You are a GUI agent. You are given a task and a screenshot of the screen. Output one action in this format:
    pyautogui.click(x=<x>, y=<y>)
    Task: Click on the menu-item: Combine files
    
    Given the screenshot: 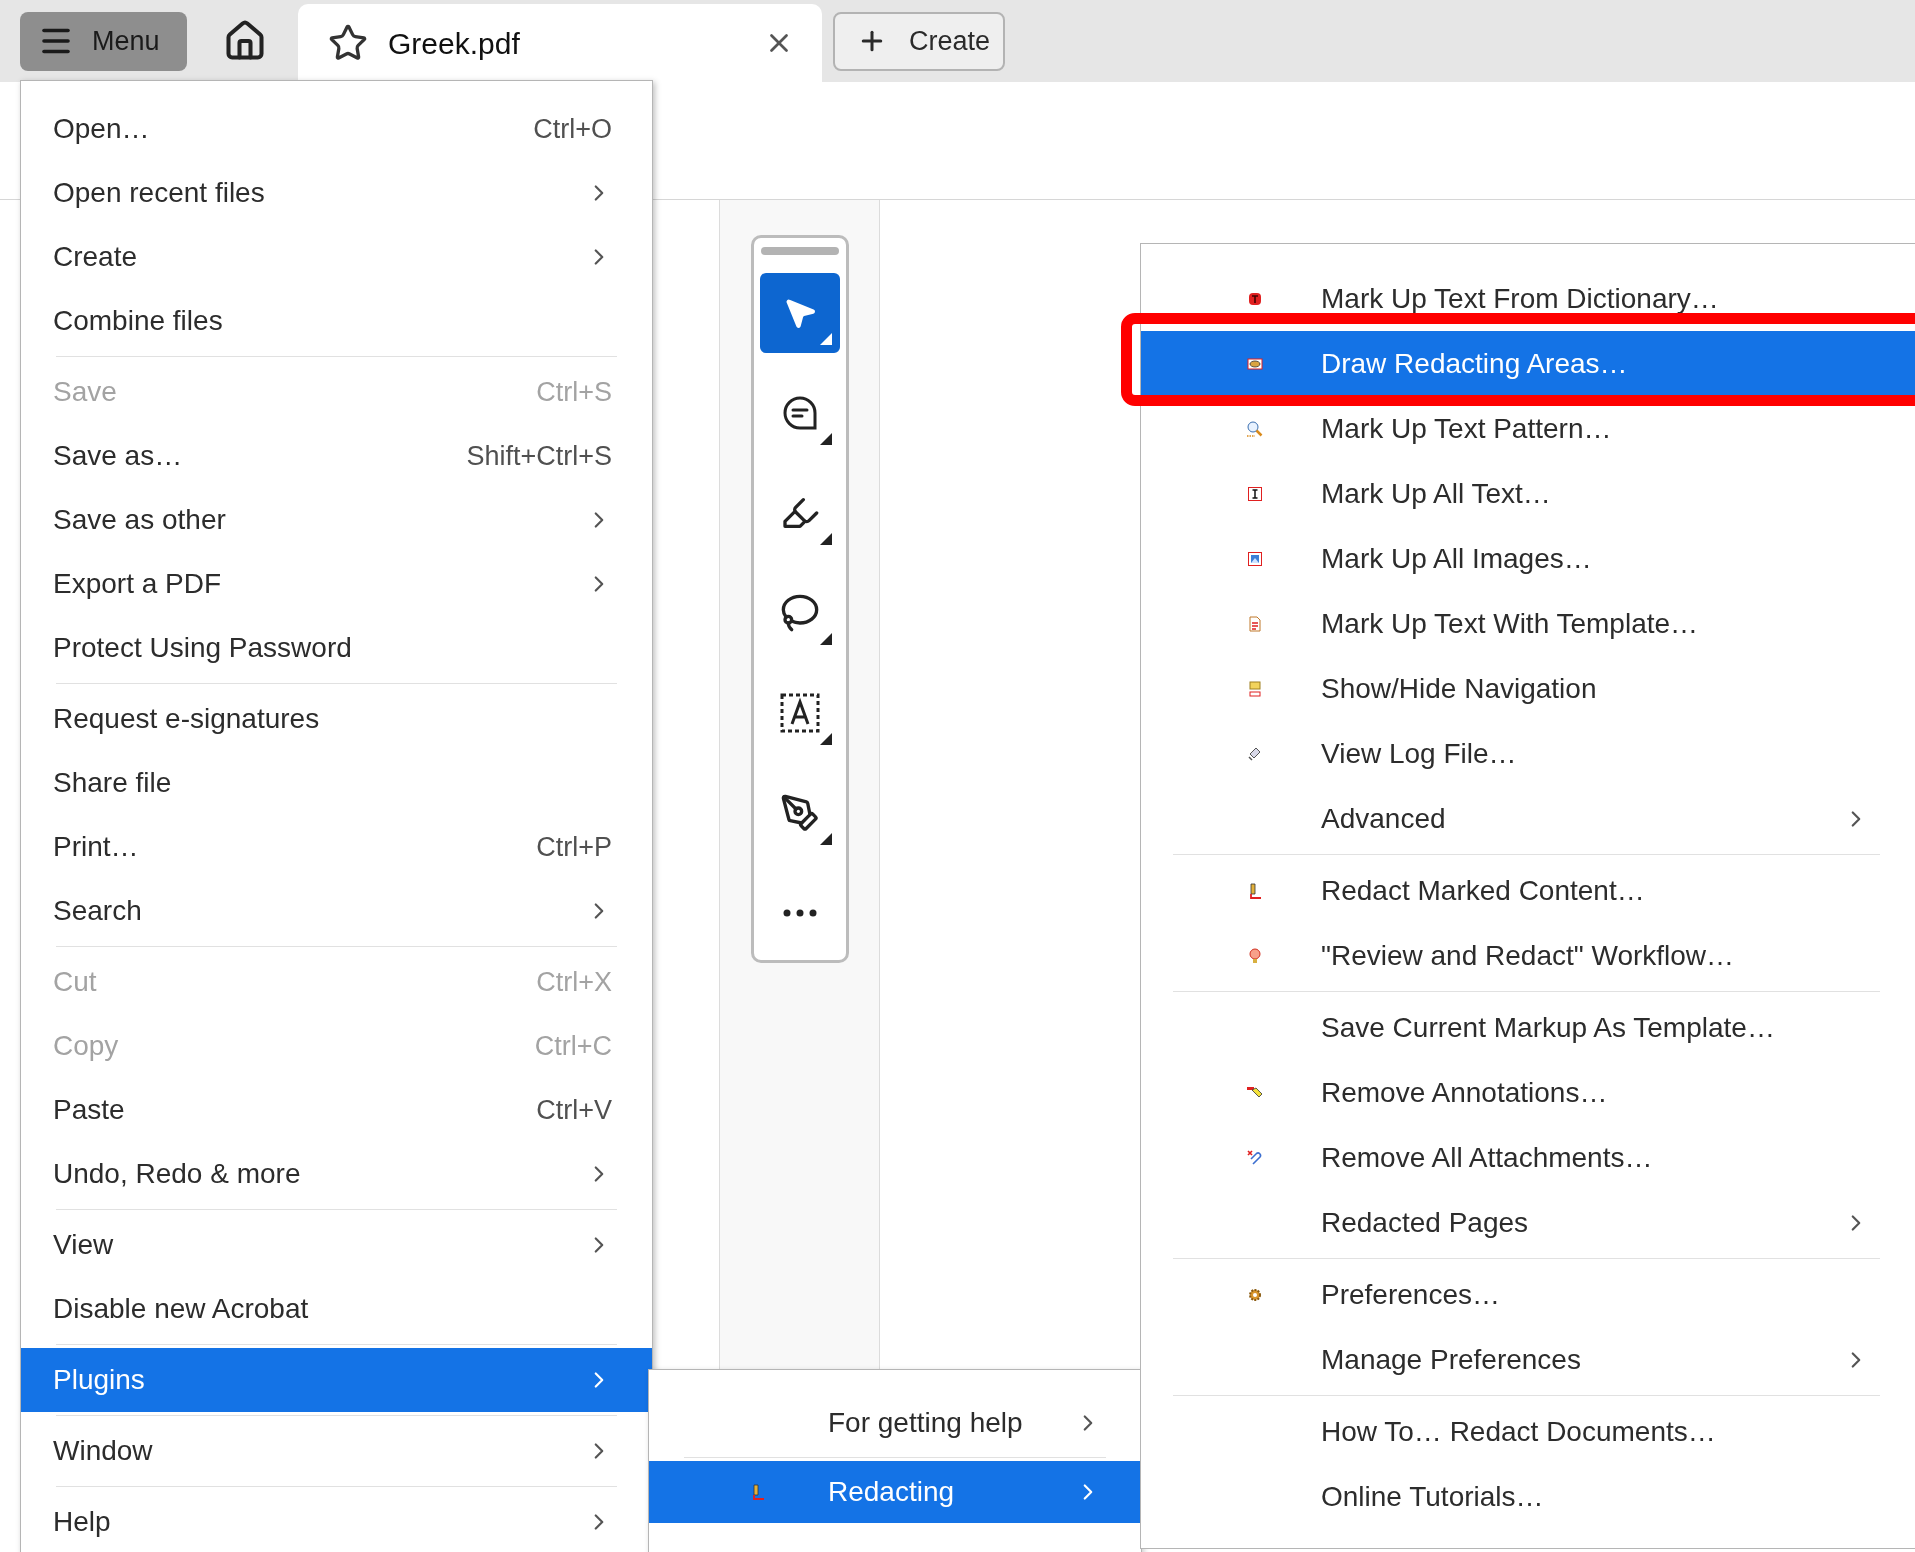 What is the action you would take?
    pyautogui.click(x=336, y=321)
    